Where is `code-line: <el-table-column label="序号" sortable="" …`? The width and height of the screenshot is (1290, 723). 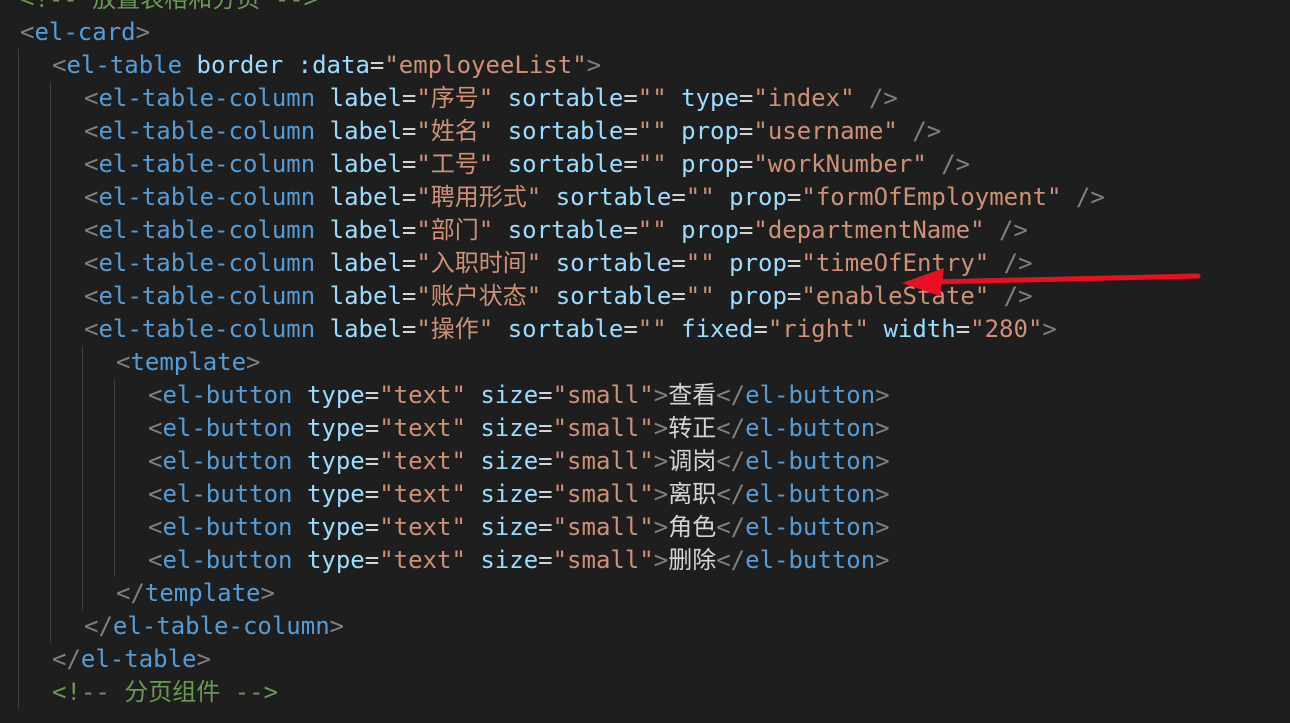 code-line: <el-table-column label="序号" sortable="" … is located at coordinates (645, 98).